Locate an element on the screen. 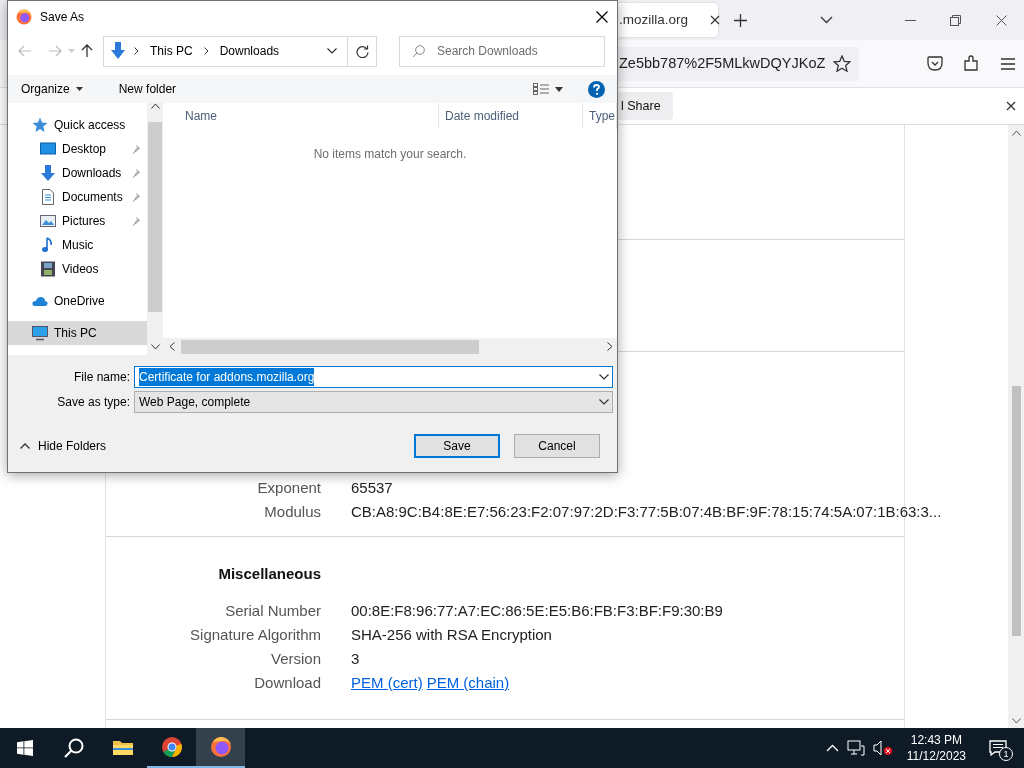  breadcrumb-item: Downloads is located at coordinates (249, 51).